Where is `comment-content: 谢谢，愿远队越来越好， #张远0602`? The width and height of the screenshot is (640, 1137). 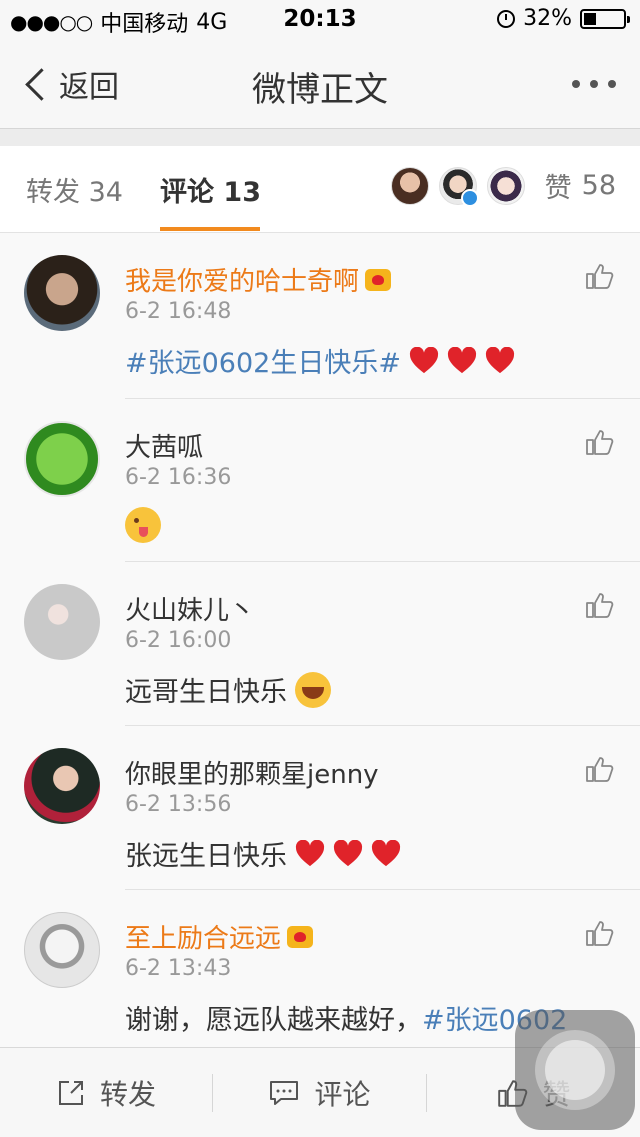 comment-content: 谢谢，愿远队越来越好， #张远0602 is located at coordinates (346, 1017).